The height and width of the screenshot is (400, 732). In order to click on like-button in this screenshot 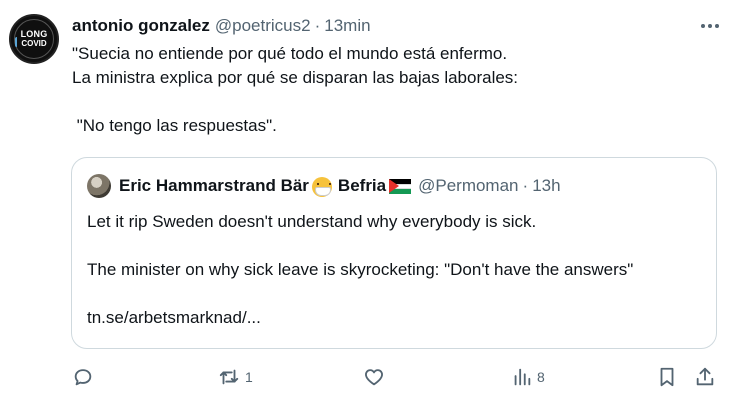, I will do `click(376, 377)`.